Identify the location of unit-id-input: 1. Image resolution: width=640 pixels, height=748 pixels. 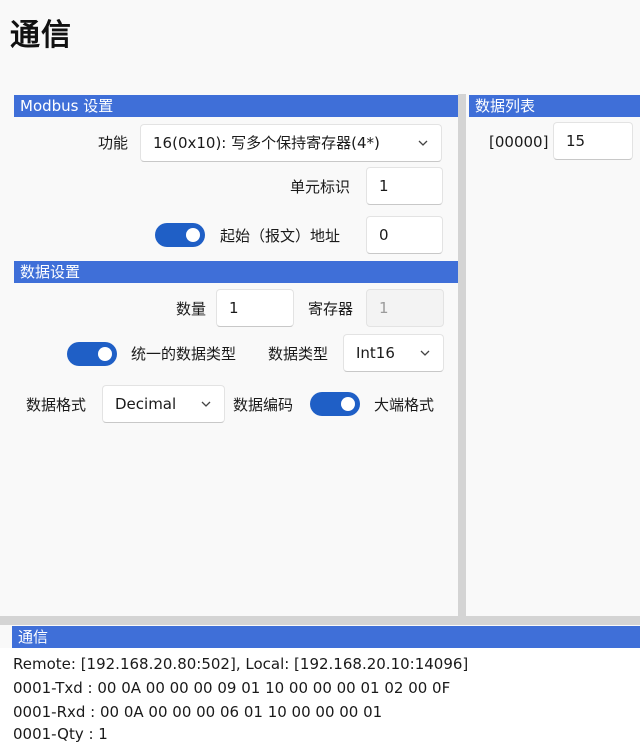
(404, 186).